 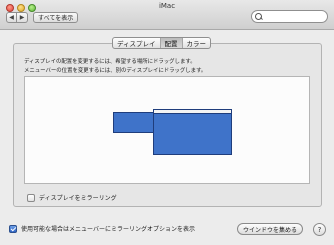 I want to click on help-button: ?, so click(x=319, y=229).